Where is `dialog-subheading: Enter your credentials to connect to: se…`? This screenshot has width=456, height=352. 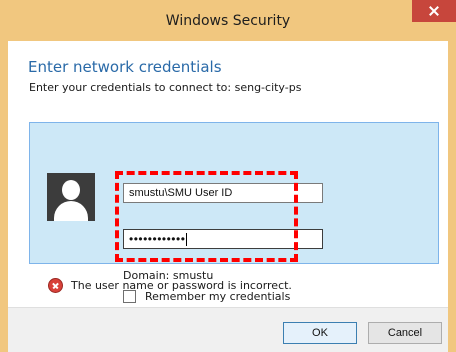 dialog-subheading: Enter your credentials to connect to: se… is located at coordinates (165, 87).